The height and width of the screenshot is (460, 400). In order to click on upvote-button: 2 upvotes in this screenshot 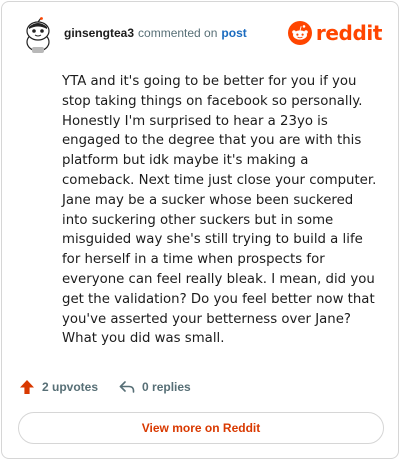, I will do `click(58, 387)`.